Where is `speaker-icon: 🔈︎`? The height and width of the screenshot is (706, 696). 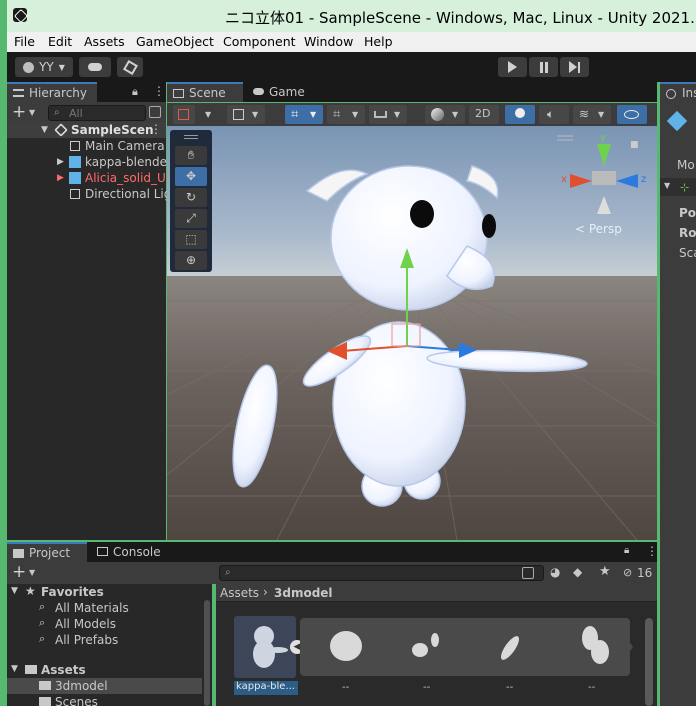 speaker-icon: 🔈︎ is located at coordinates (551, 114).